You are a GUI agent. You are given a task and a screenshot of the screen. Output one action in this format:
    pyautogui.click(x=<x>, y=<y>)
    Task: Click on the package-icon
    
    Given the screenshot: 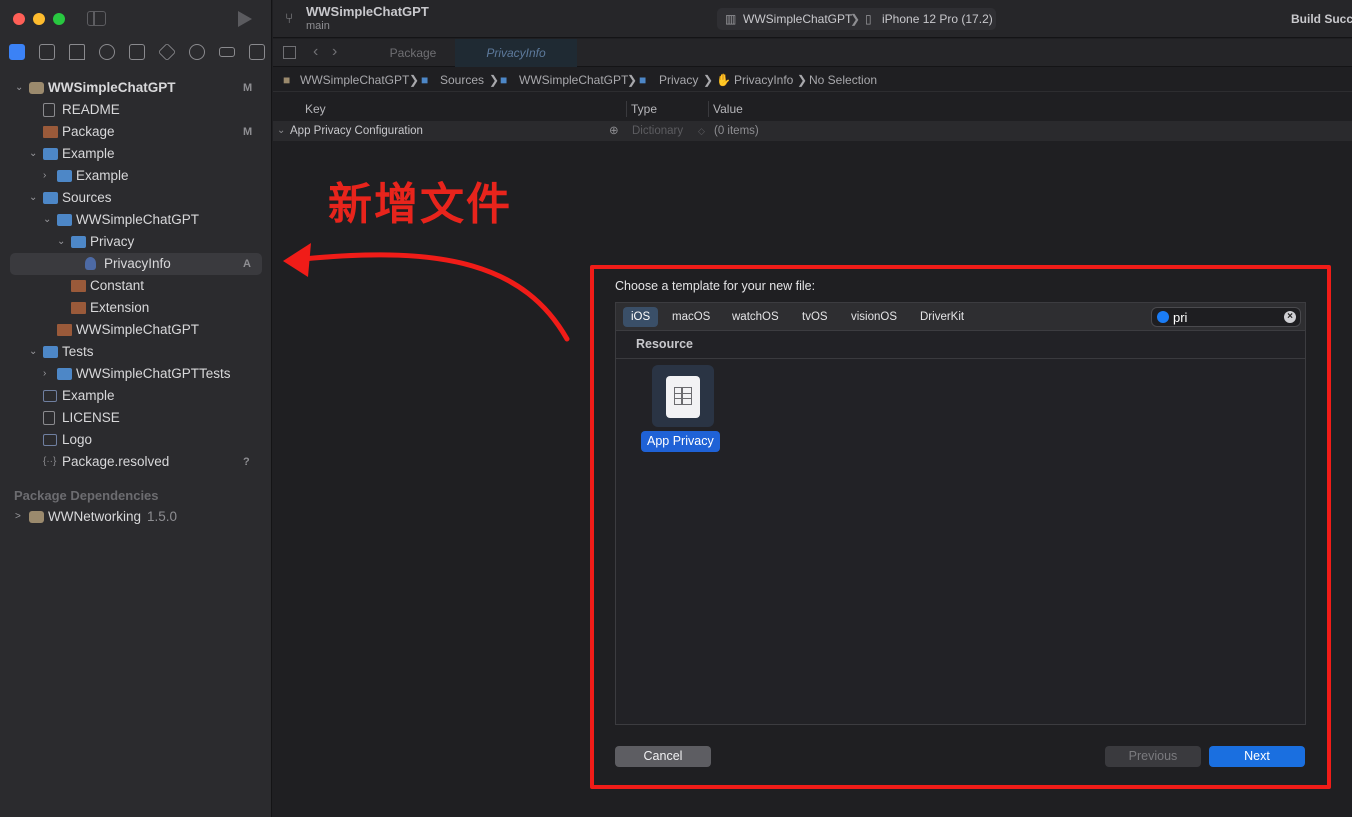 What is the action you would take?
    pyautogui.click(x=36, y=88)
    